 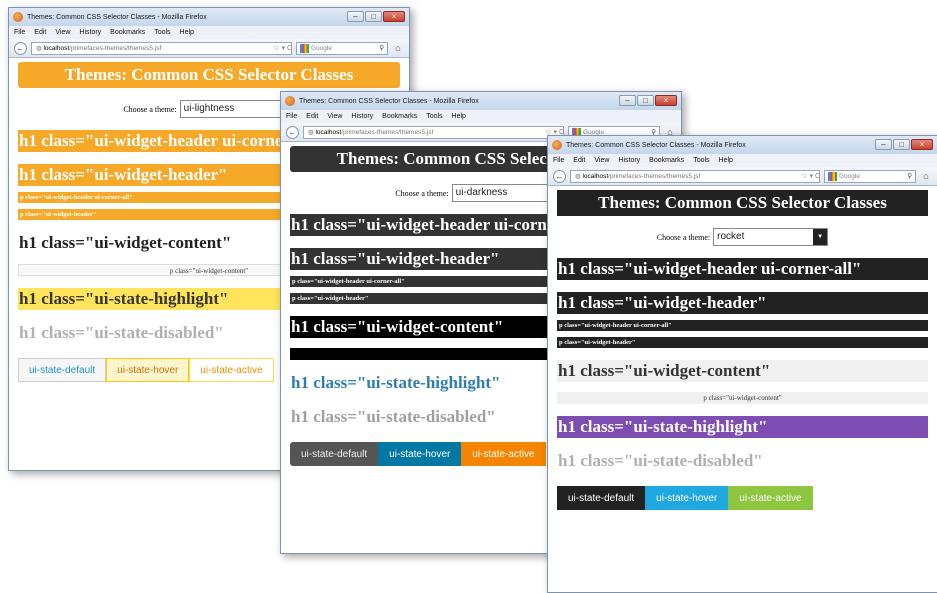 What do you see at coordinates (771, 237) in the screenshot?
I see `theme-select: rocket ▼` at bounding box center [771, 237].